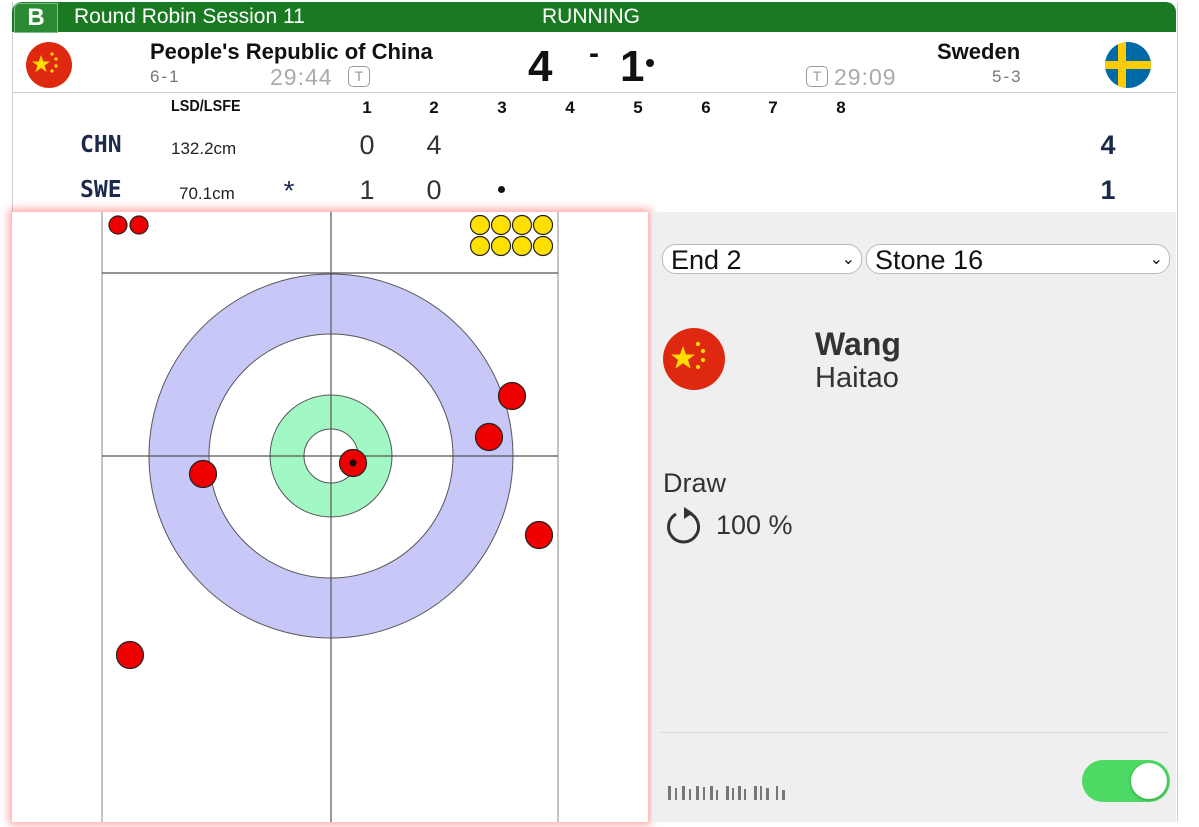 The height and width of the screenshot is (827, 1199). Describe the element at coordinates (1018, 259) in the screenshot. I see `stone-select: Stone 16 ⌄` at that location.